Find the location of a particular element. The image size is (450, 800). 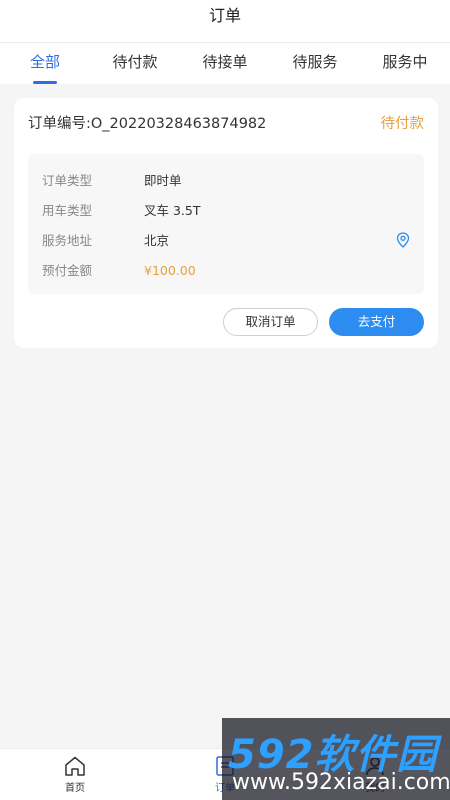

home-icon is located at coordinates (75, 766).